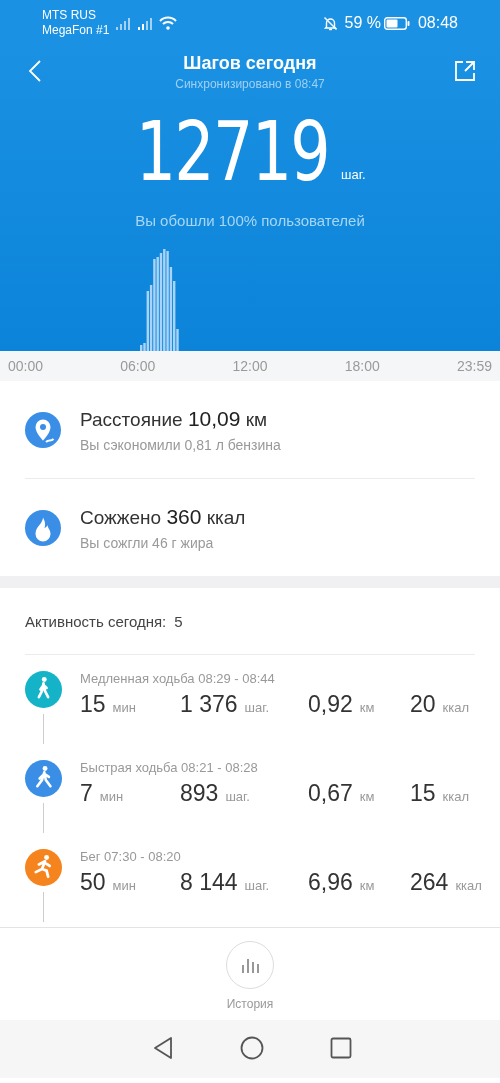 The height and width of the screenshot is (1083, 500). I want to click on summary-title: Расстояние 10,09 км, so click(174, 418).